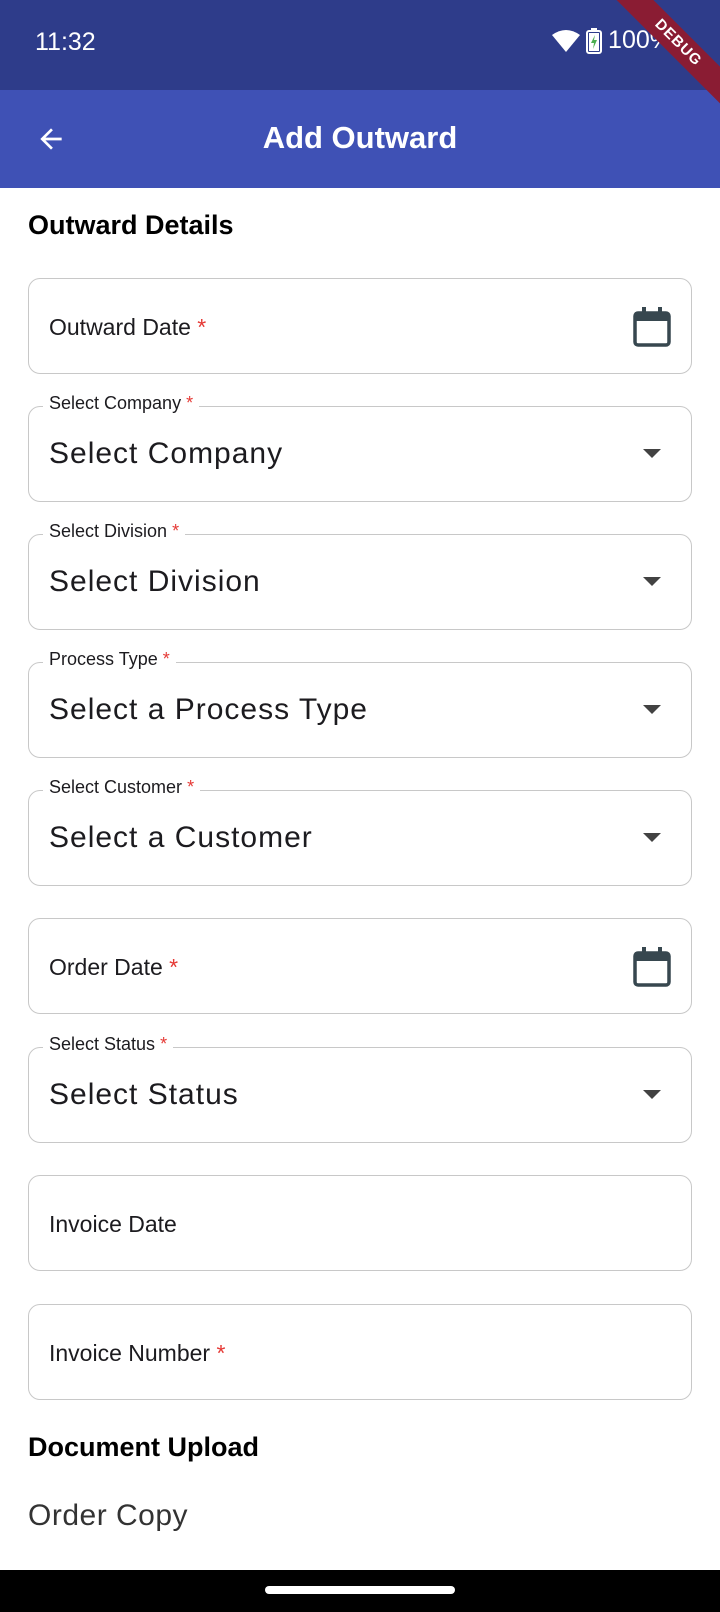  I want to click on section-title-document-upload: Document Upload, so click(144, 1447).